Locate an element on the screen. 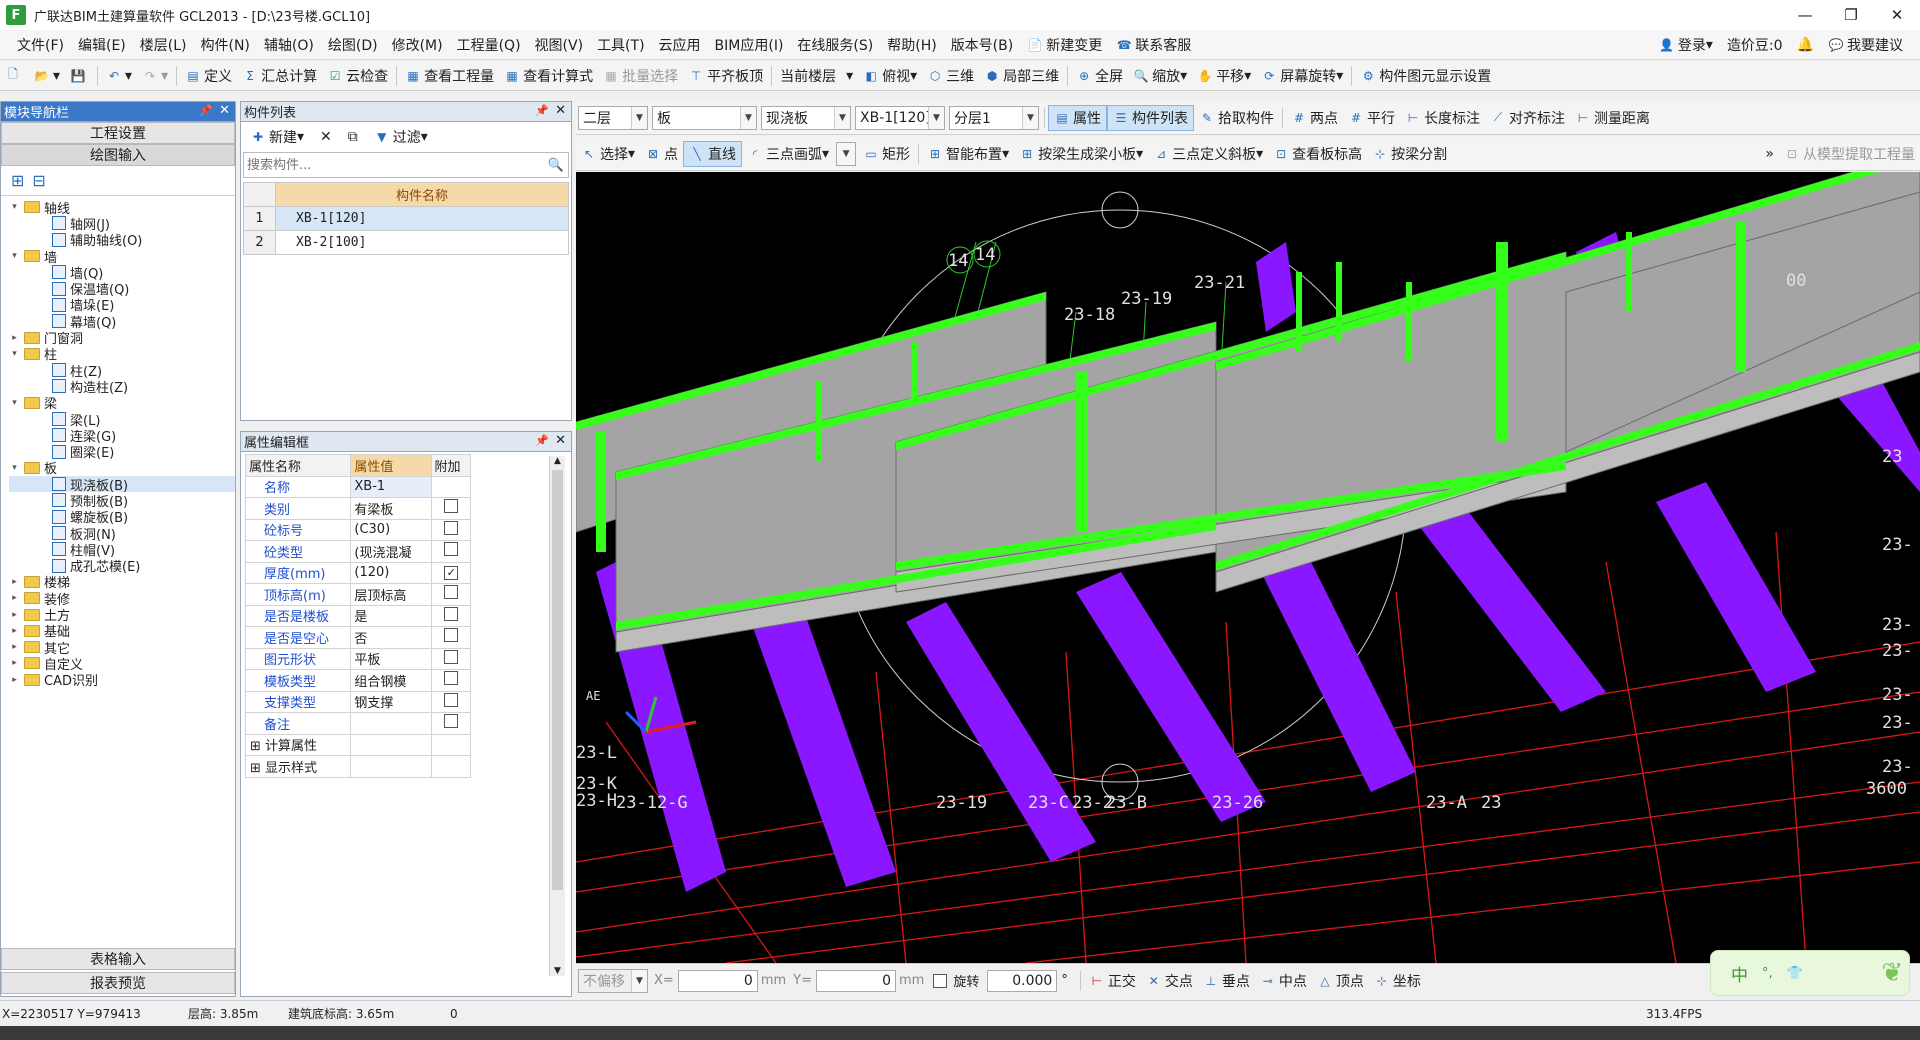 The width and height of the screenshot is (1920, 1040). tree-item: 辅助轴线(O) is located at coordinates (122, 240).